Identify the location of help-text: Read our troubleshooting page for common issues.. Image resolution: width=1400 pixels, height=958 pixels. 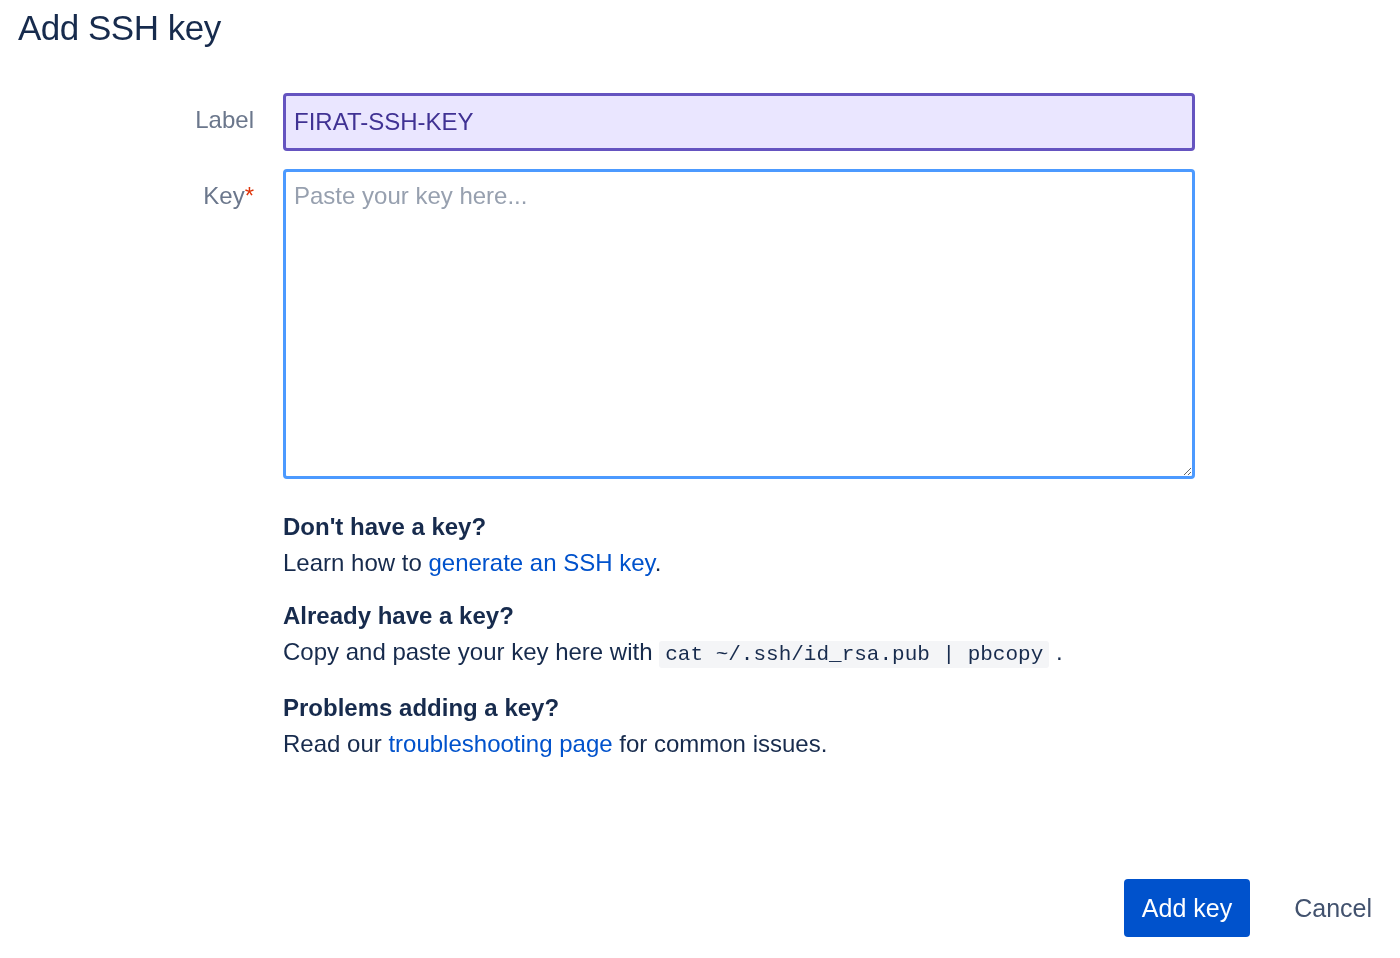
(556, 744).